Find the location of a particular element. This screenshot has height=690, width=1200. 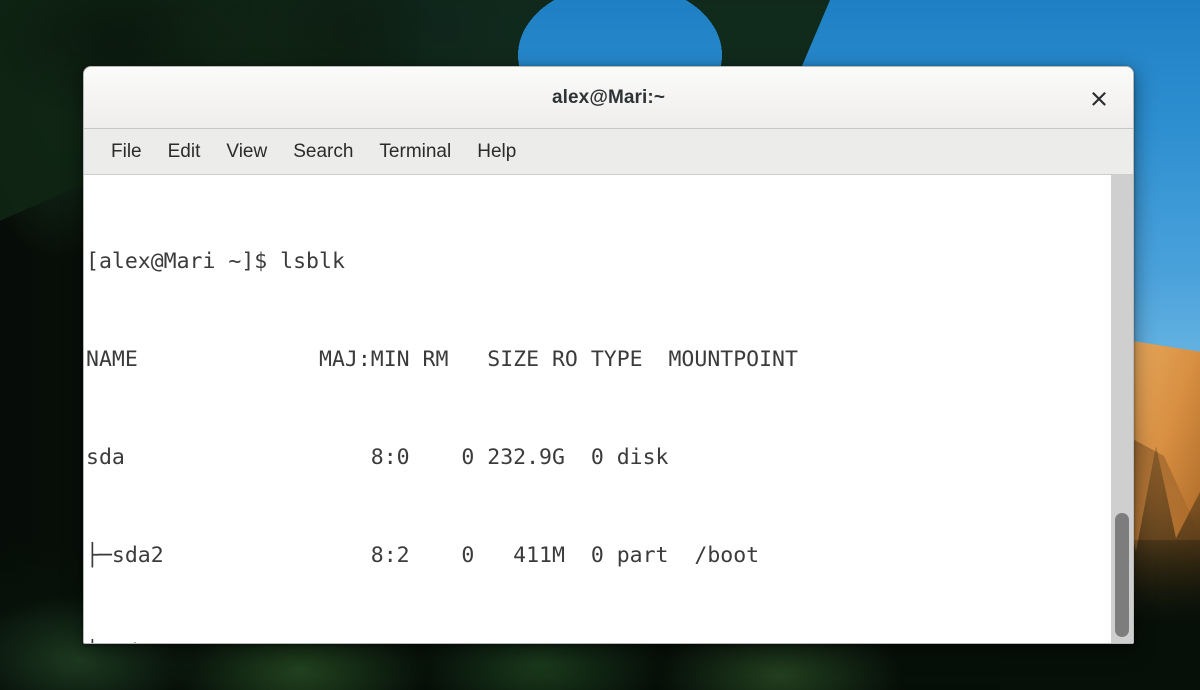

vertical-scrollbar is located at coordinates (1122, 409).